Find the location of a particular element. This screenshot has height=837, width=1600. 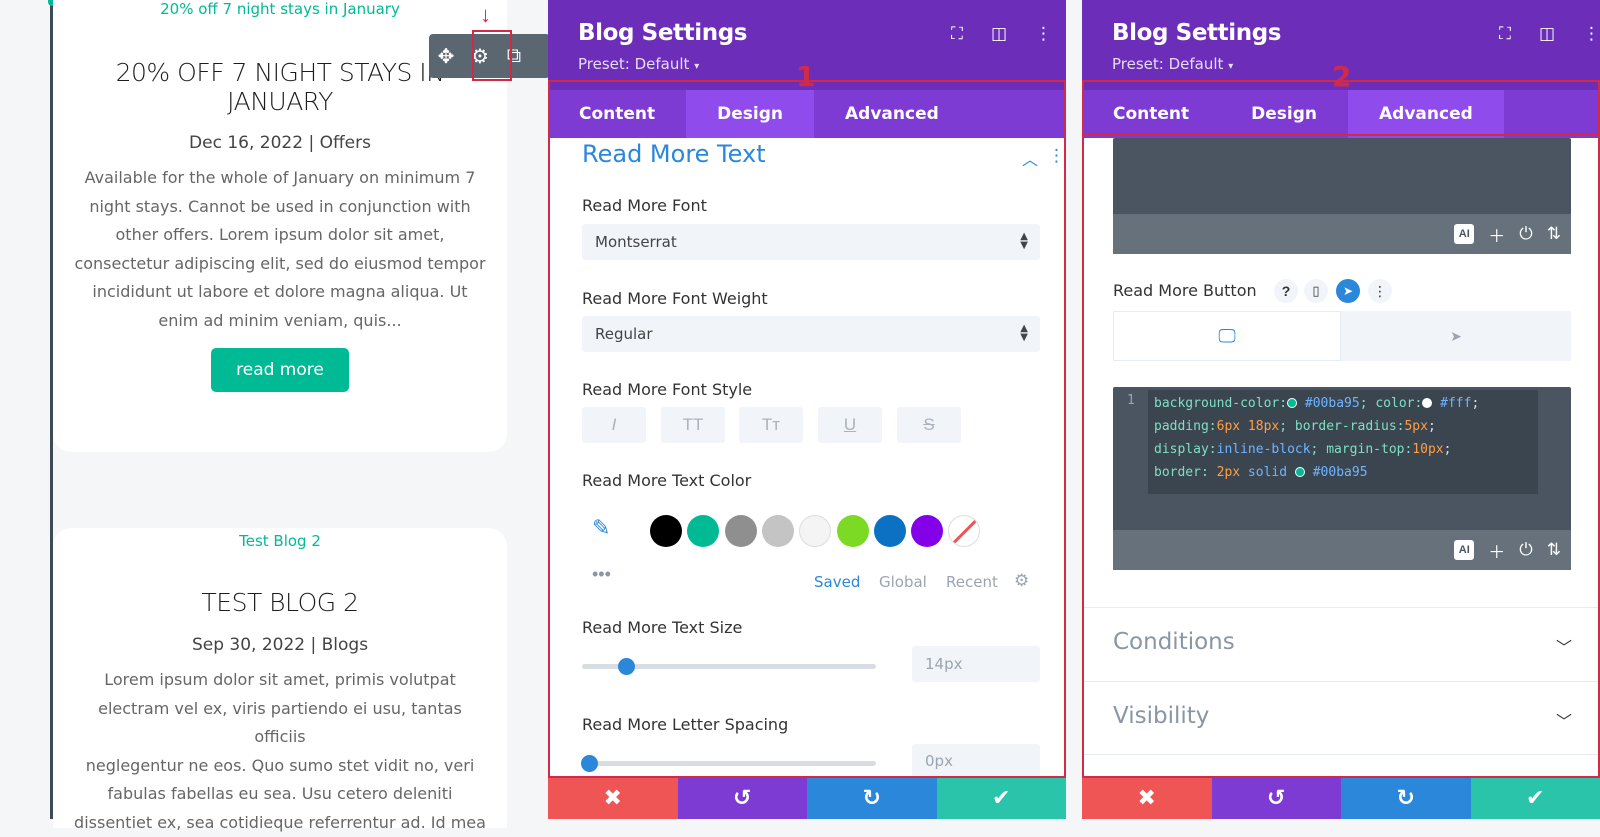

read-more-wrap: read more is located at coordinates (280, 370).